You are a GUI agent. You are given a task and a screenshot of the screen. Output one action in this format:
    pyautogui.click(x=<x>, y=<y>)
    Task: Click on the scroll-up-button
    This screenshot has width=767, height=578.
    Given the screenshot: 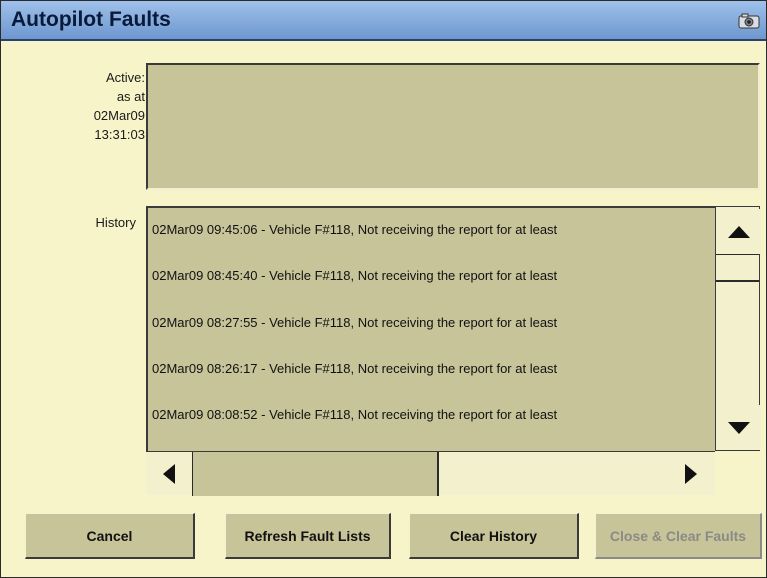 What is the action you would take?
    pyautogui.click(x=738, y=231)
    